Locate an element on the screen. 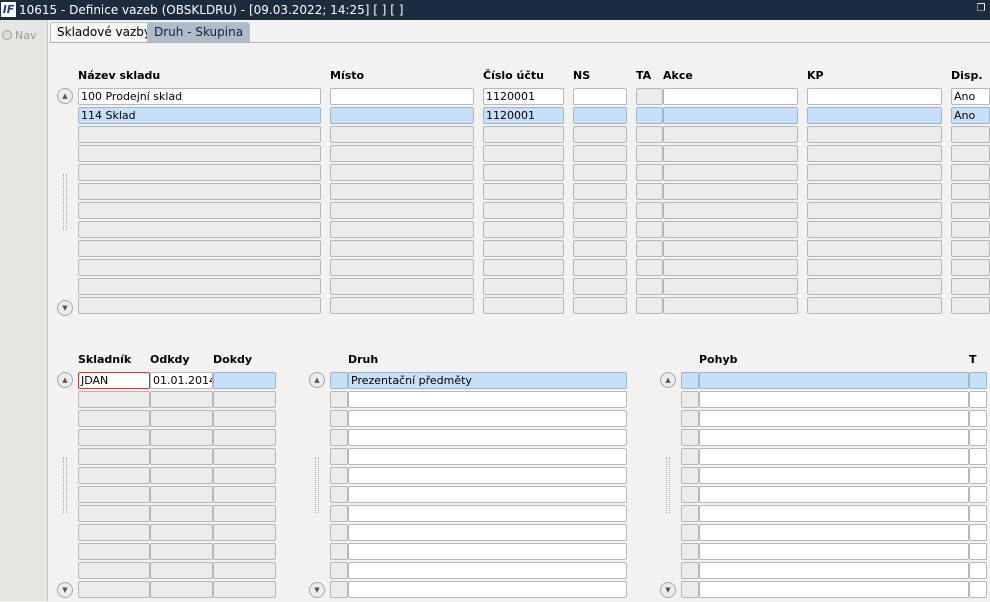  disp-field: Ano is located at coordinates (970, 96).